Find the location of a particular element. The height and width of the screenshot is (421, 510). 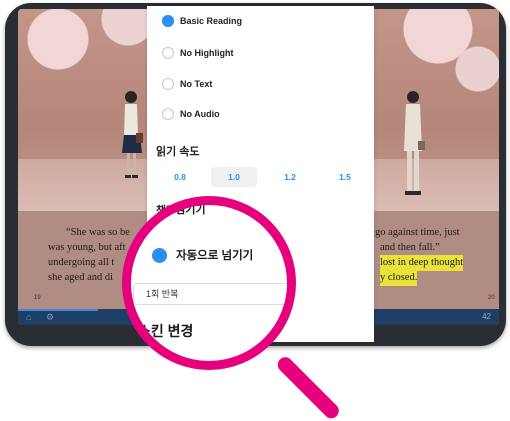

magnifier-lens: 책장 넘기기 자동으로 넘기기 1회 반복 ⌄ 스킨 변경 is located at coordinates (209, 283).